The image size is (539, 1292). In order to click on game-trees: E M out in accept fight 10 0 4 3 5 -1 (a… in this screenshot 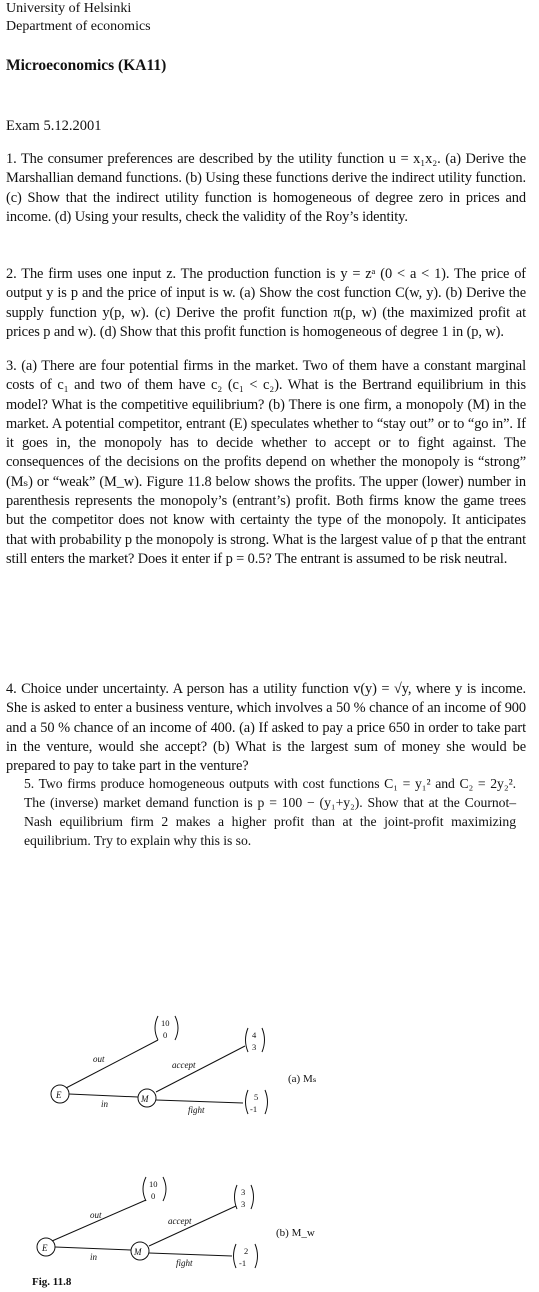, I will do `click(174, 1151)`.